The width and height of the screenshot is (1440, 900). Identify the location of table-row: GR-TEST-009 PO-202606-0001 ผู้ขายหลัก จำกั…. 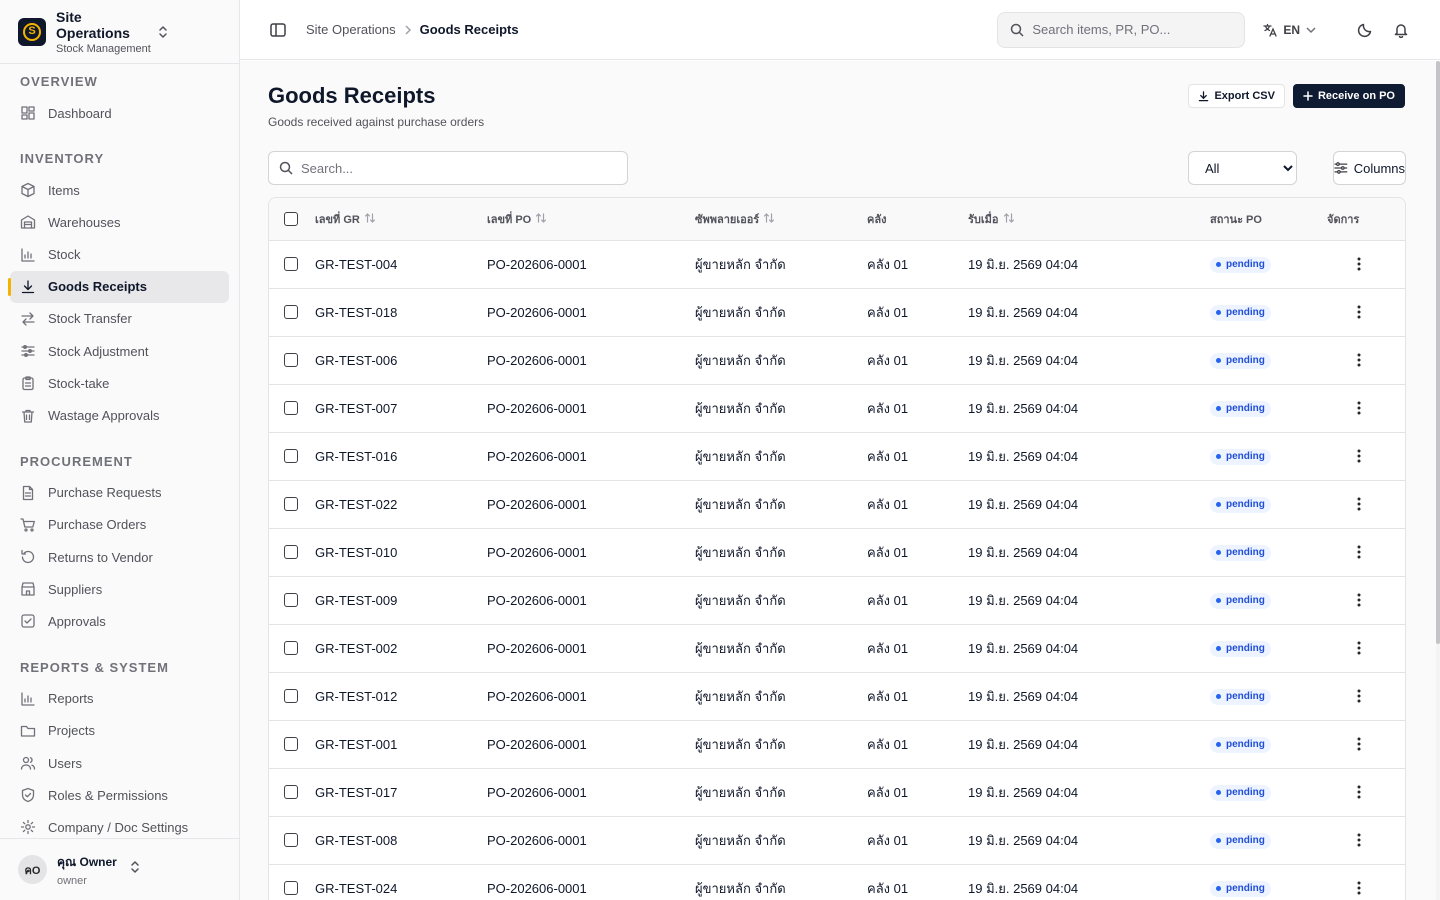
(837, 600).